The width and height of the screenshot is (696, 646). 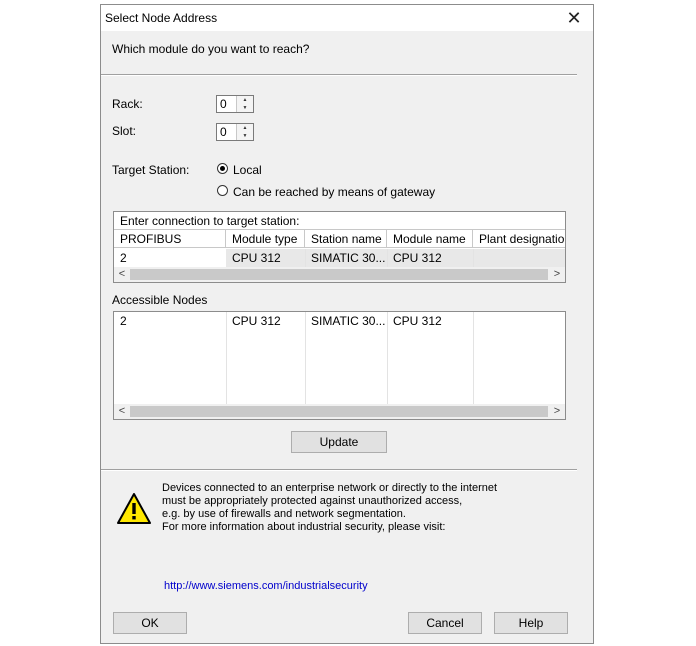 What do you see at coordinates (161, 18) in the screenshot?
I see `dialog-title: Select Node Address` at bounding box center [161, 18].